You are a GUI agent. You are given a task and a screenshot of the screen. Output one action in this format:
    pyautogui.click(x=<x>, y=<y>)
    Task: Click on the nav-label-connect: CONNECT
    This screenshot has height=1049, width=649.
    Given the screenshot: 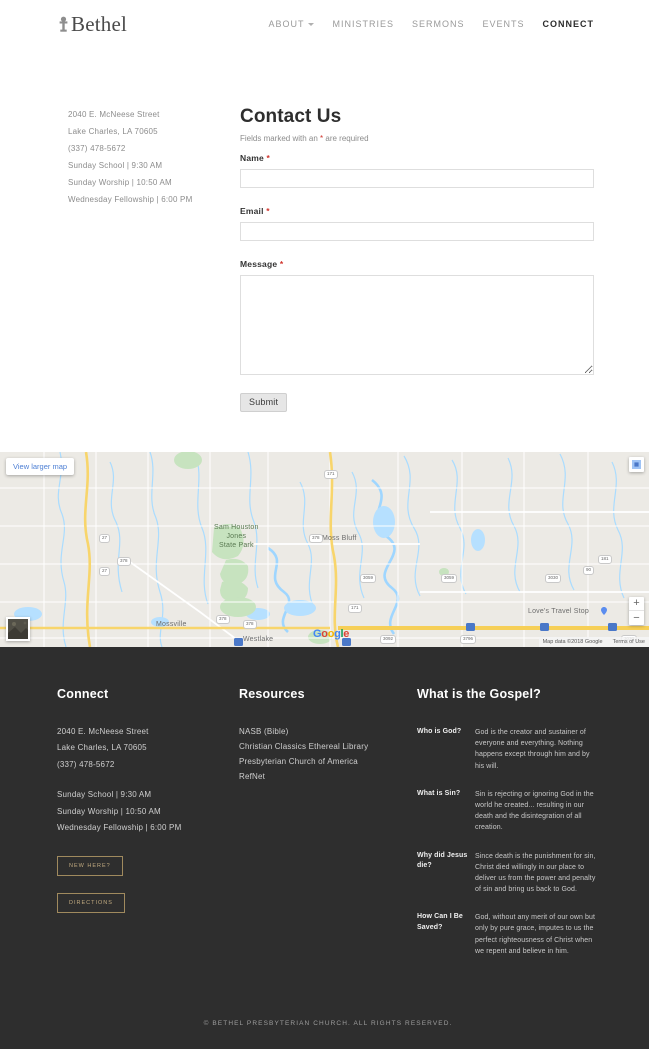 What is the action you would take?
    pyautogui.click(x=568, y=24)
    